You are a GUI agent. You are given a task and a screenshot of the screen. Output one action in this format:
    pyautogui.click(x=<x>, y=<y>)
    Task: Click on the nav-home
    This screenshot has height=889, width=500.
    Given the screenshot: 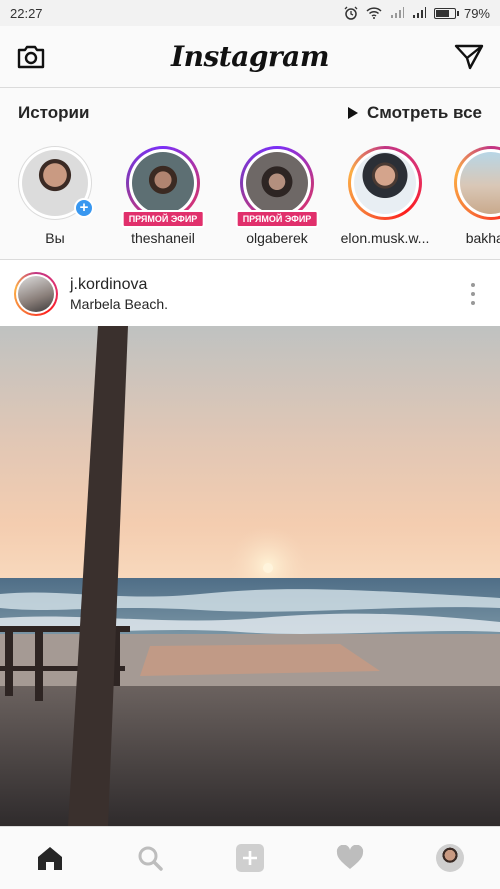 What is the action you would take?
    pyautogui.click(x=50, y=858)
    